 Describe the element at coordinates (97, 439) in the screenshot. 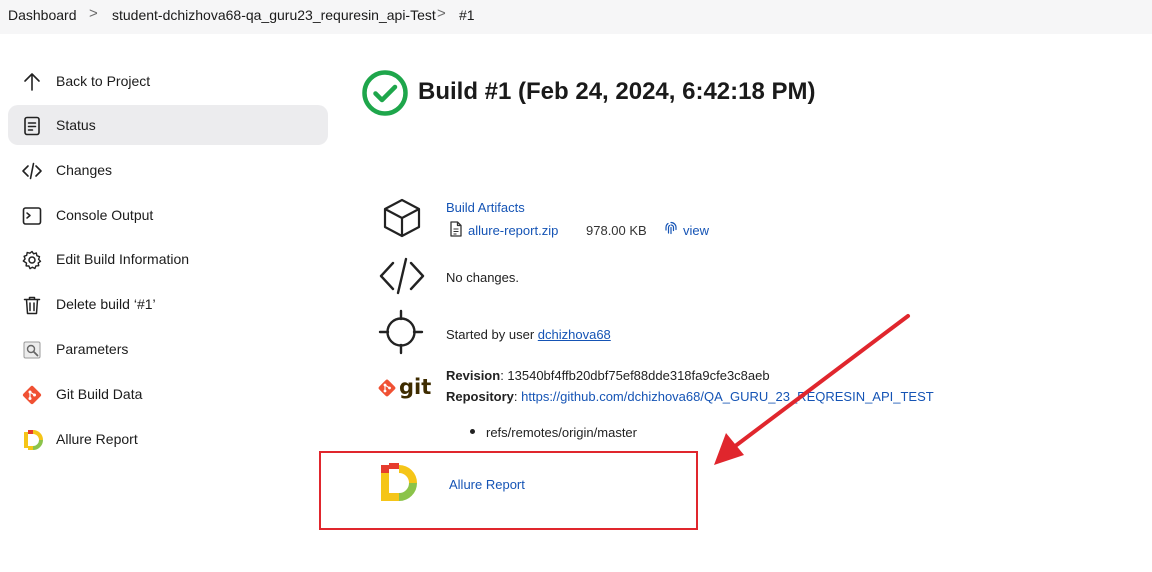

I see `sidebar-item-label: Allure Report` at that location.